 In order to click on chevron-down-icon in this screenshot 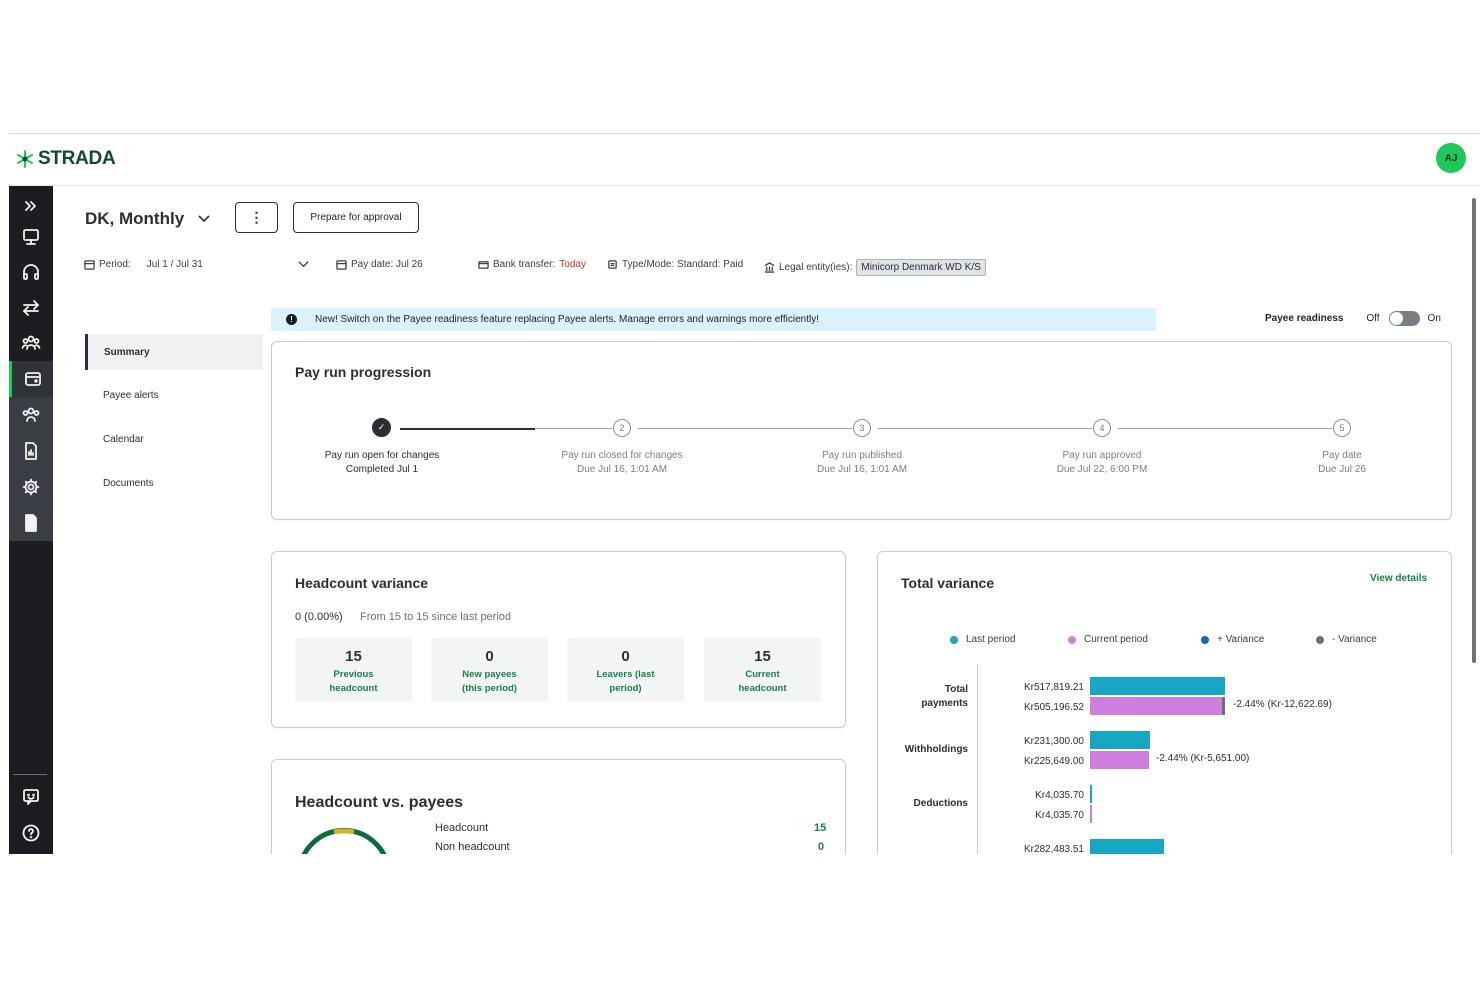, I will do `click(204, 219)`.